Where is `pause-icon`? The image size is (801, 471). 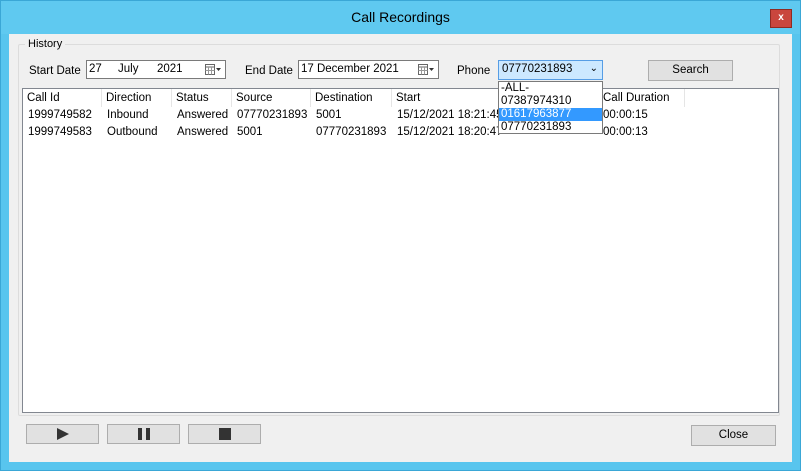
pause-icon is located at coordinates (144, 434).